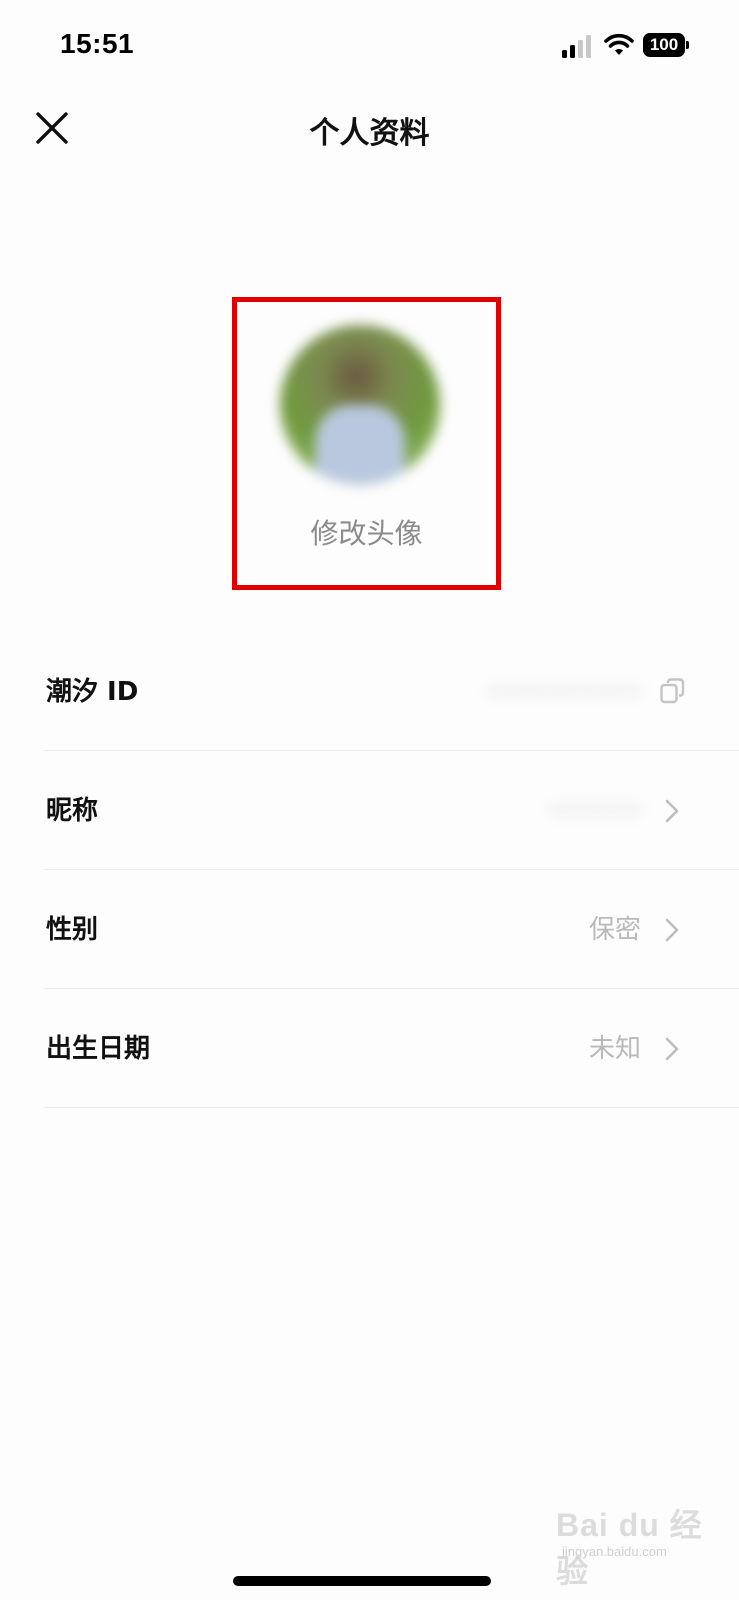 The height and width of the screenshot is (1600, 739). What do you see at coordinates (614, 1049) in the screenshot?
I see `row-value: 未知` at bounding box center [614, 1049].